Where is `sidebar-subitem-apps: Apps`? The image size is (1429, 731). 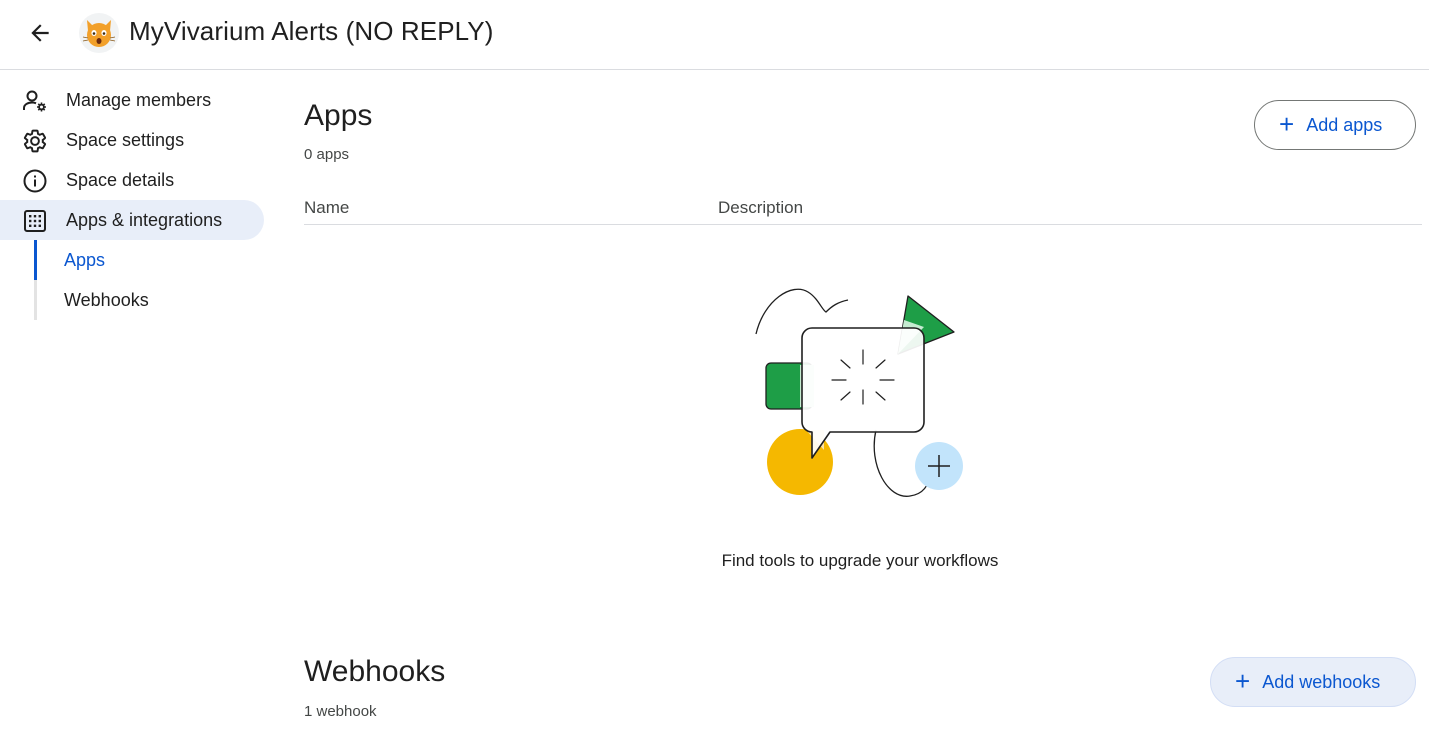
sidebar-subitem-apps: Apps is located at coordinates (151, 260).